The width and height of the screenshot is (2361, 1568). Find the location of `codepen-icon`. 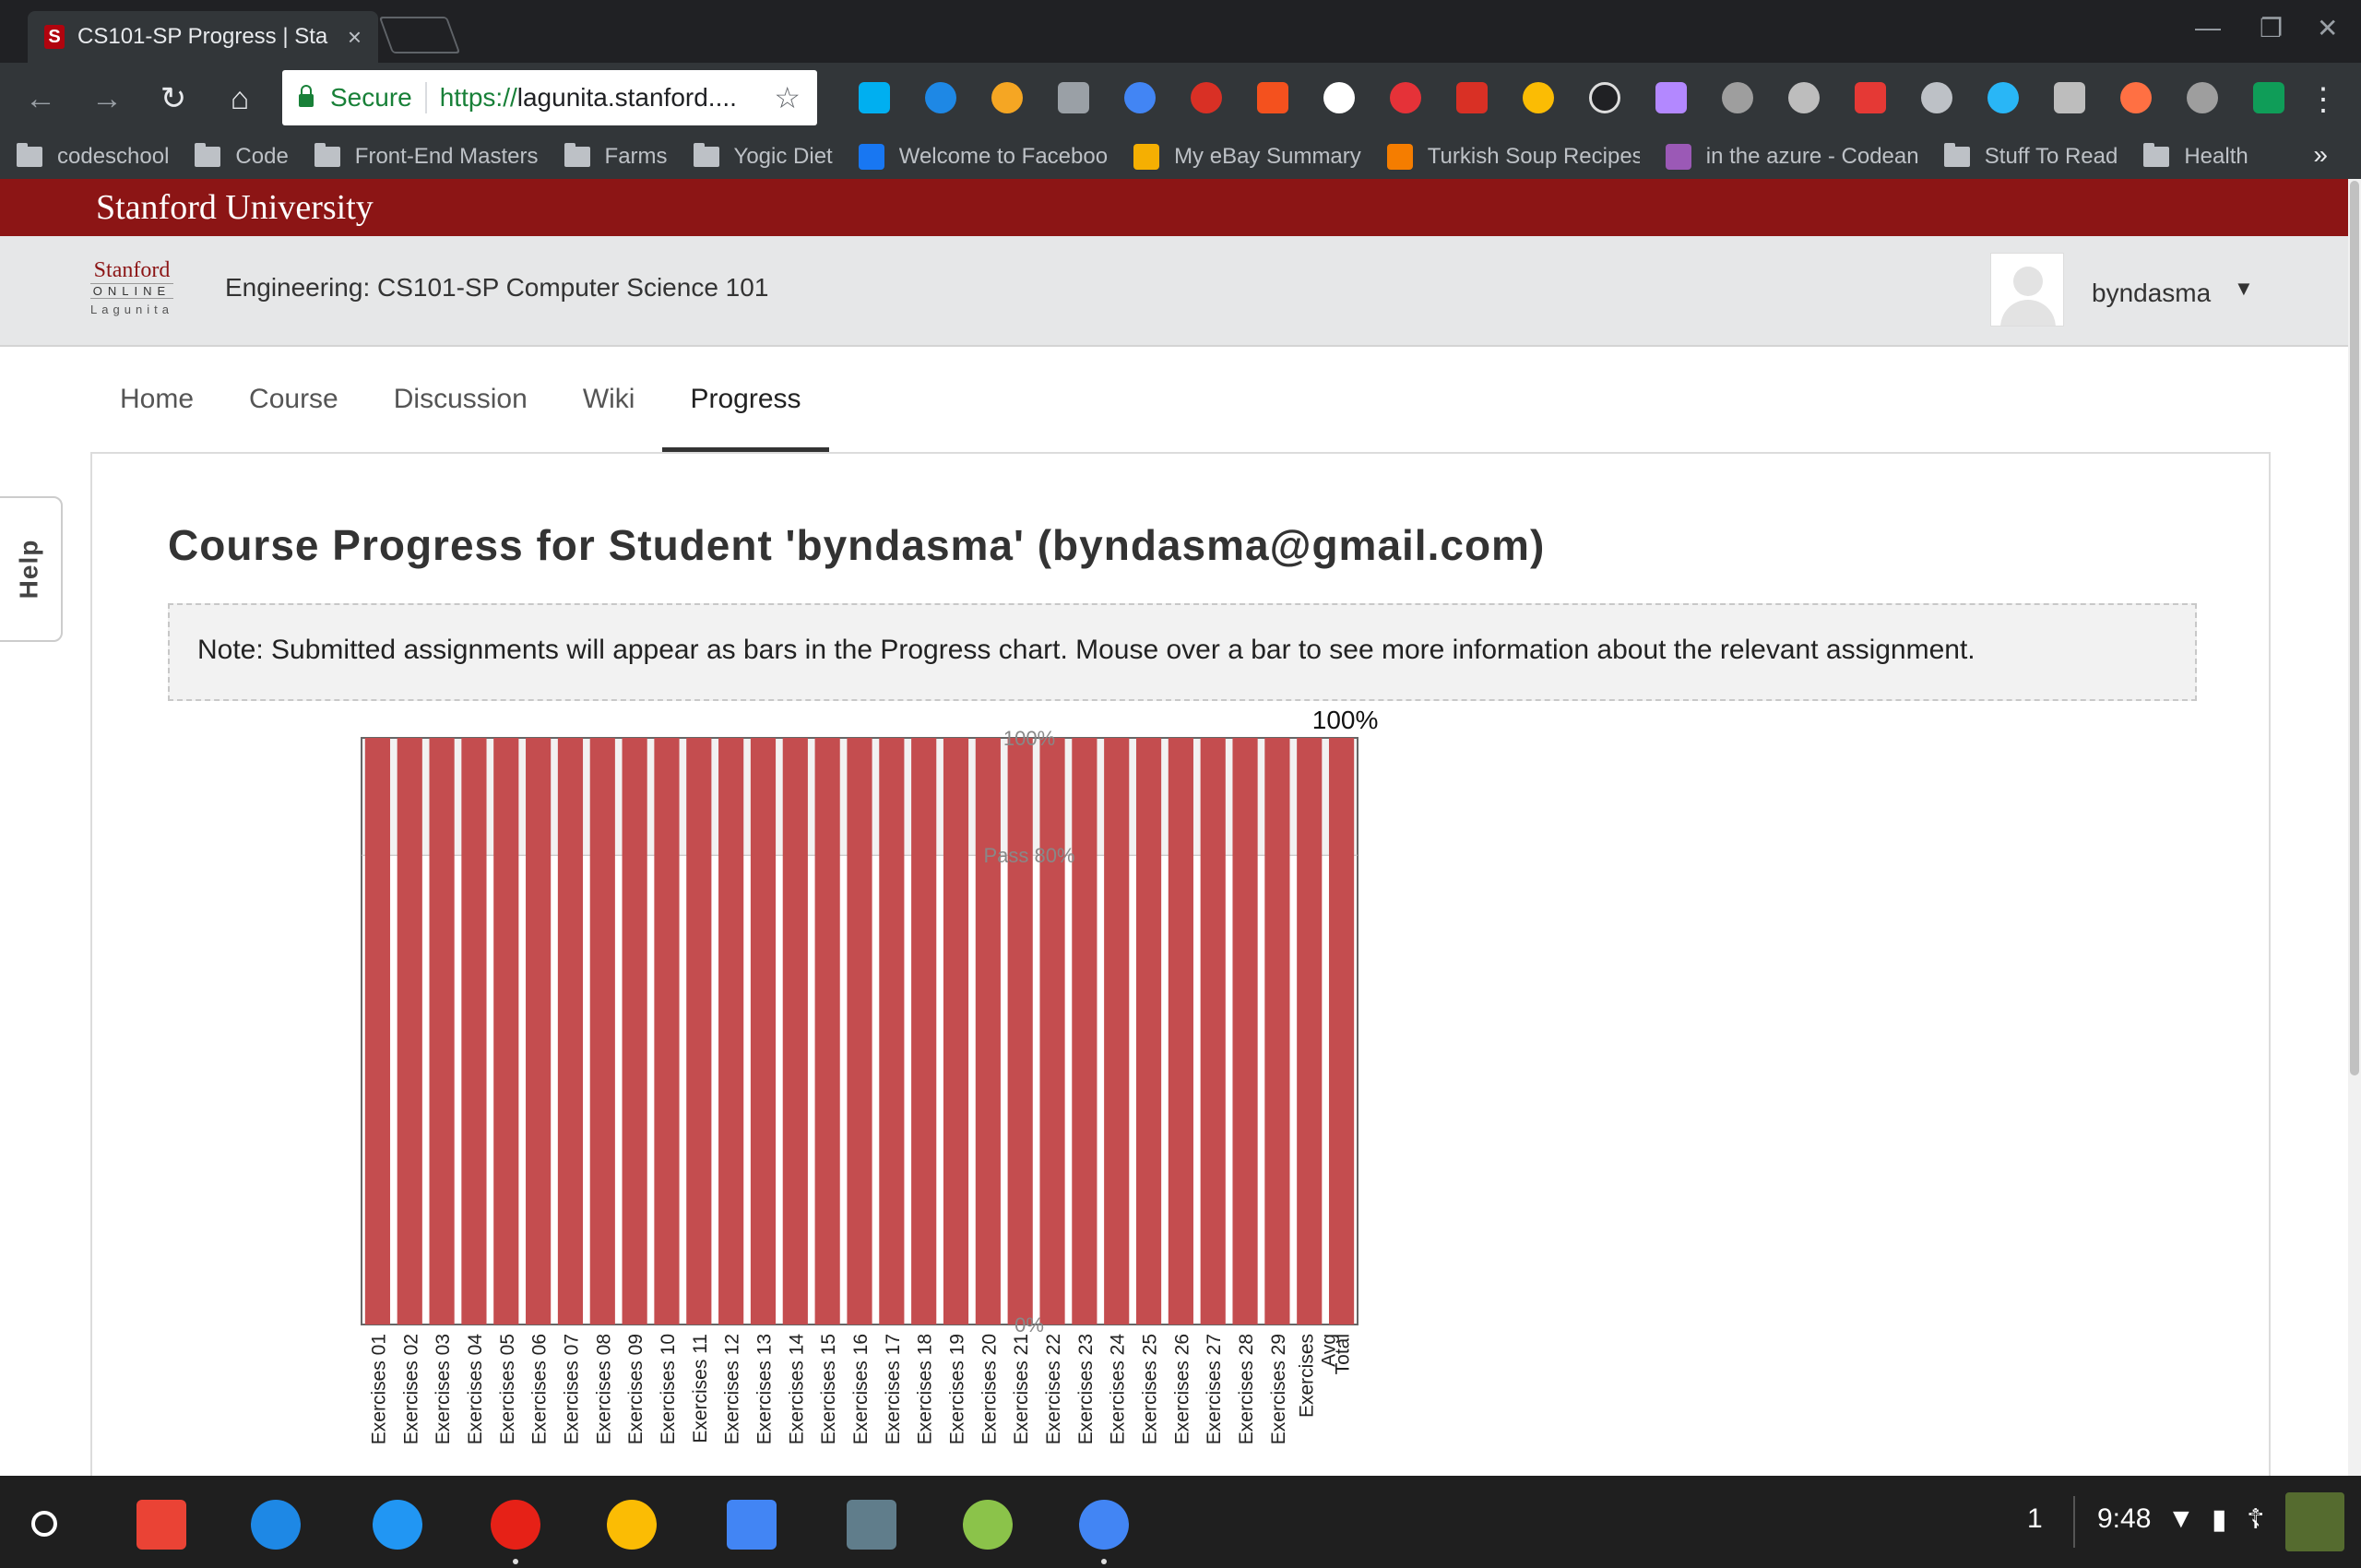

codepen-icon is located at coordinates (1678, 157).